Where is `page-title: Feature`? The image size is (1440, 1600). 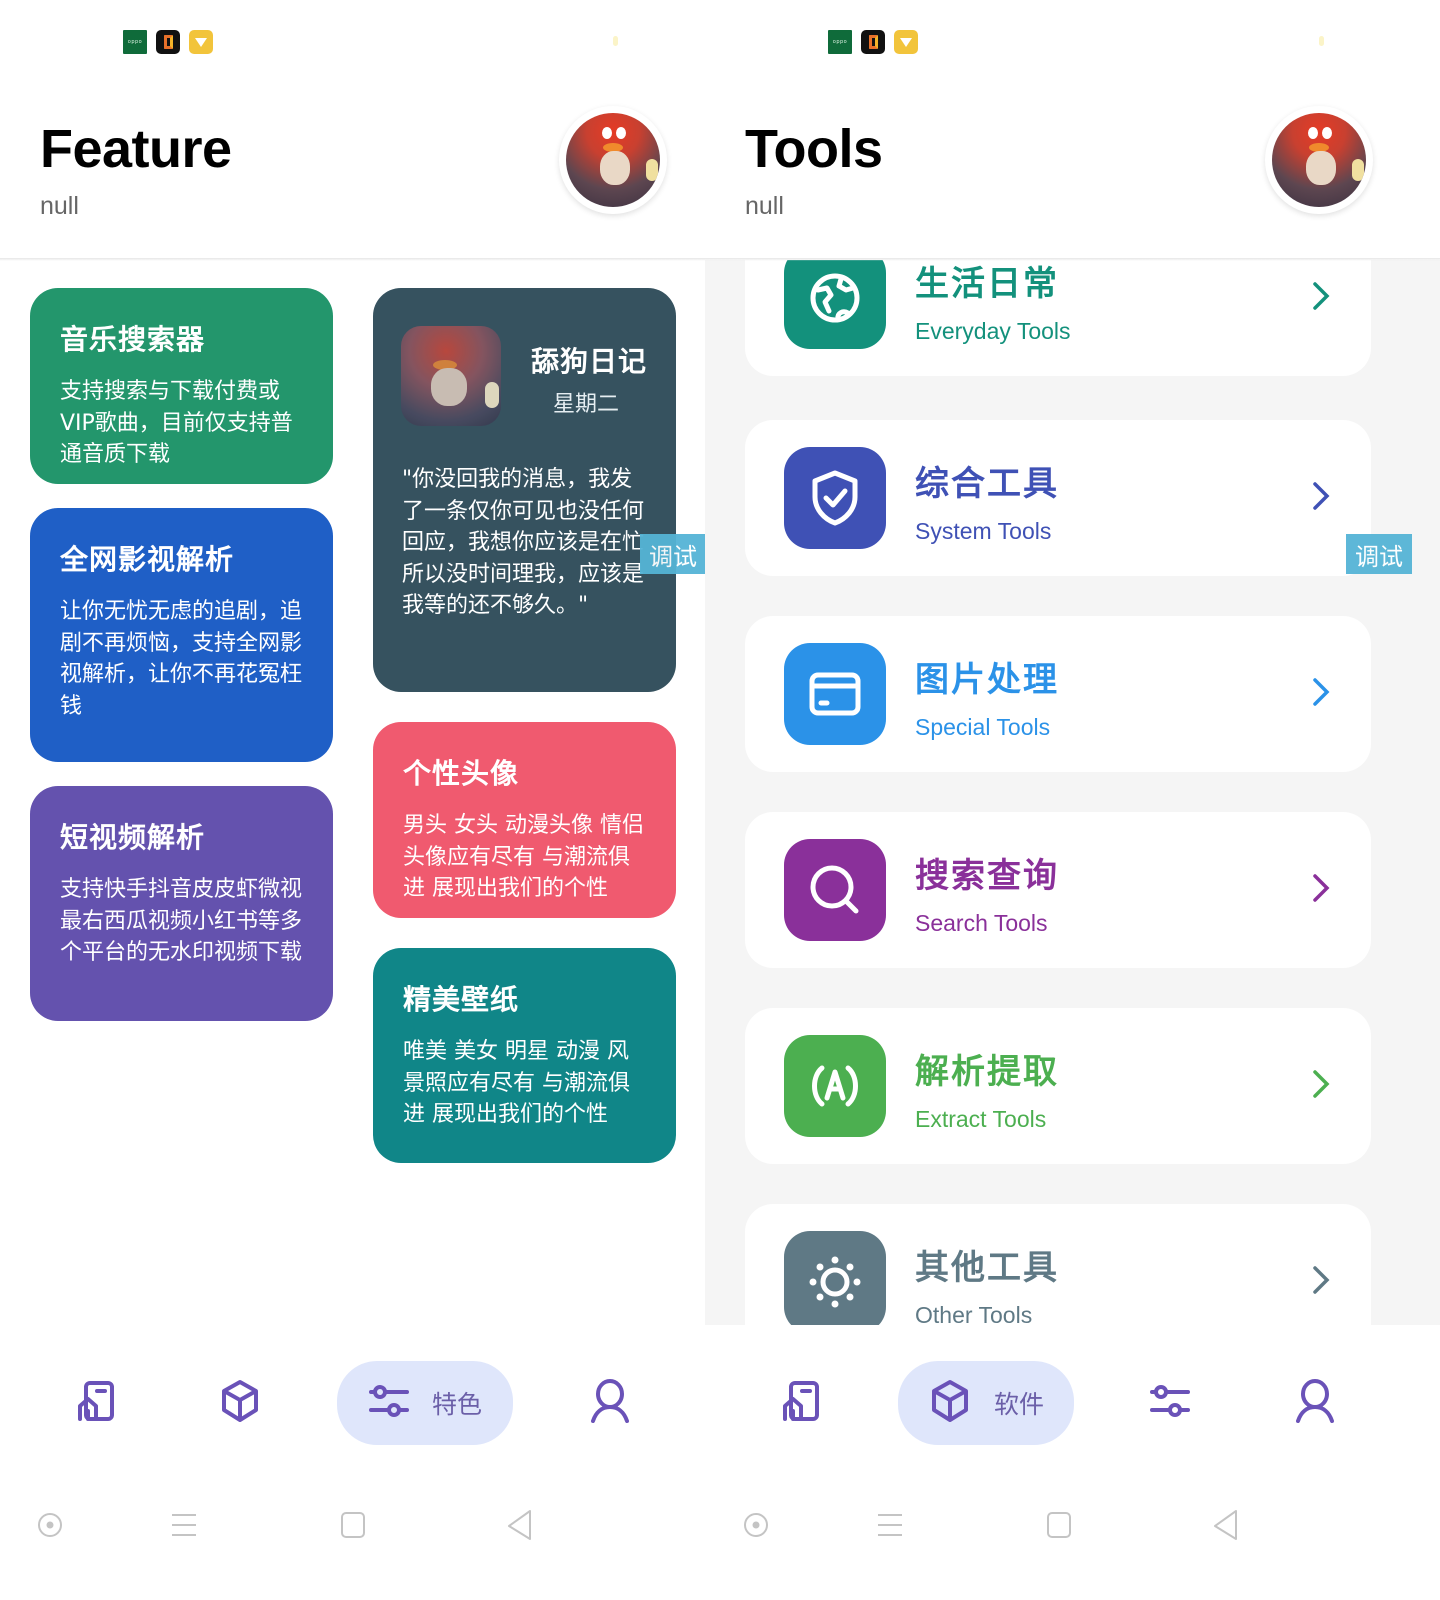 page-title: Feature is located at coordinates (136, 149).